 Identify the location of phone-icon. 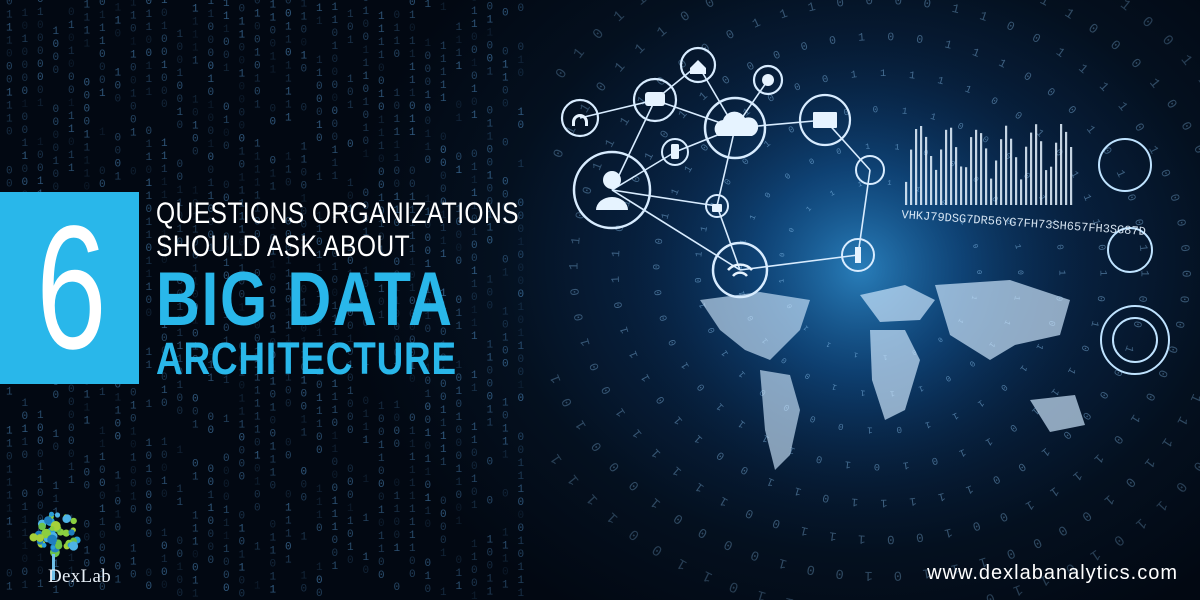
(675, 151).